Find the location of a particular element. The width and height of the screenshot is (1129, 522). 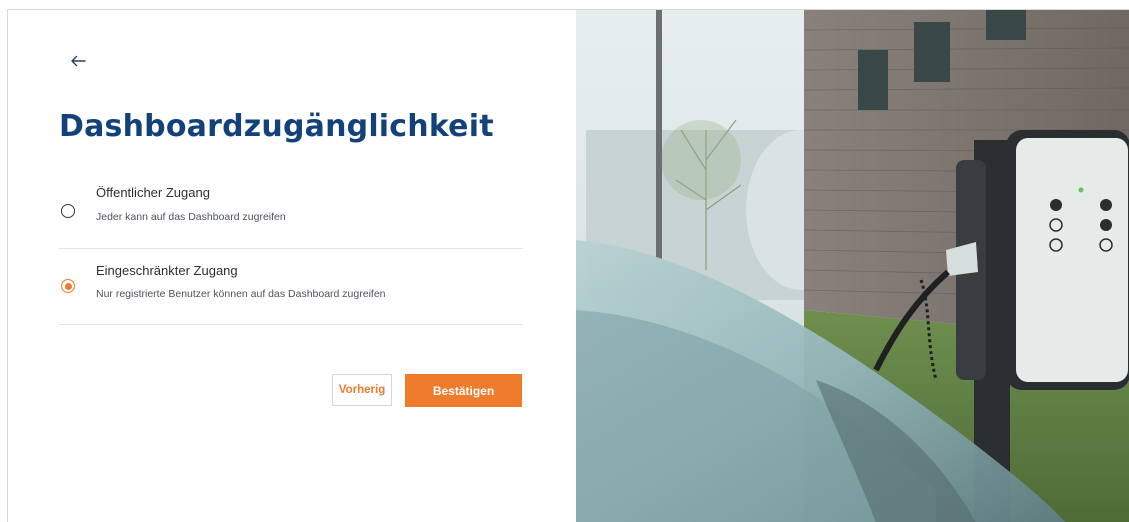

option-title: Eingeschränkter Zugang is located at coordinates (167, 270).